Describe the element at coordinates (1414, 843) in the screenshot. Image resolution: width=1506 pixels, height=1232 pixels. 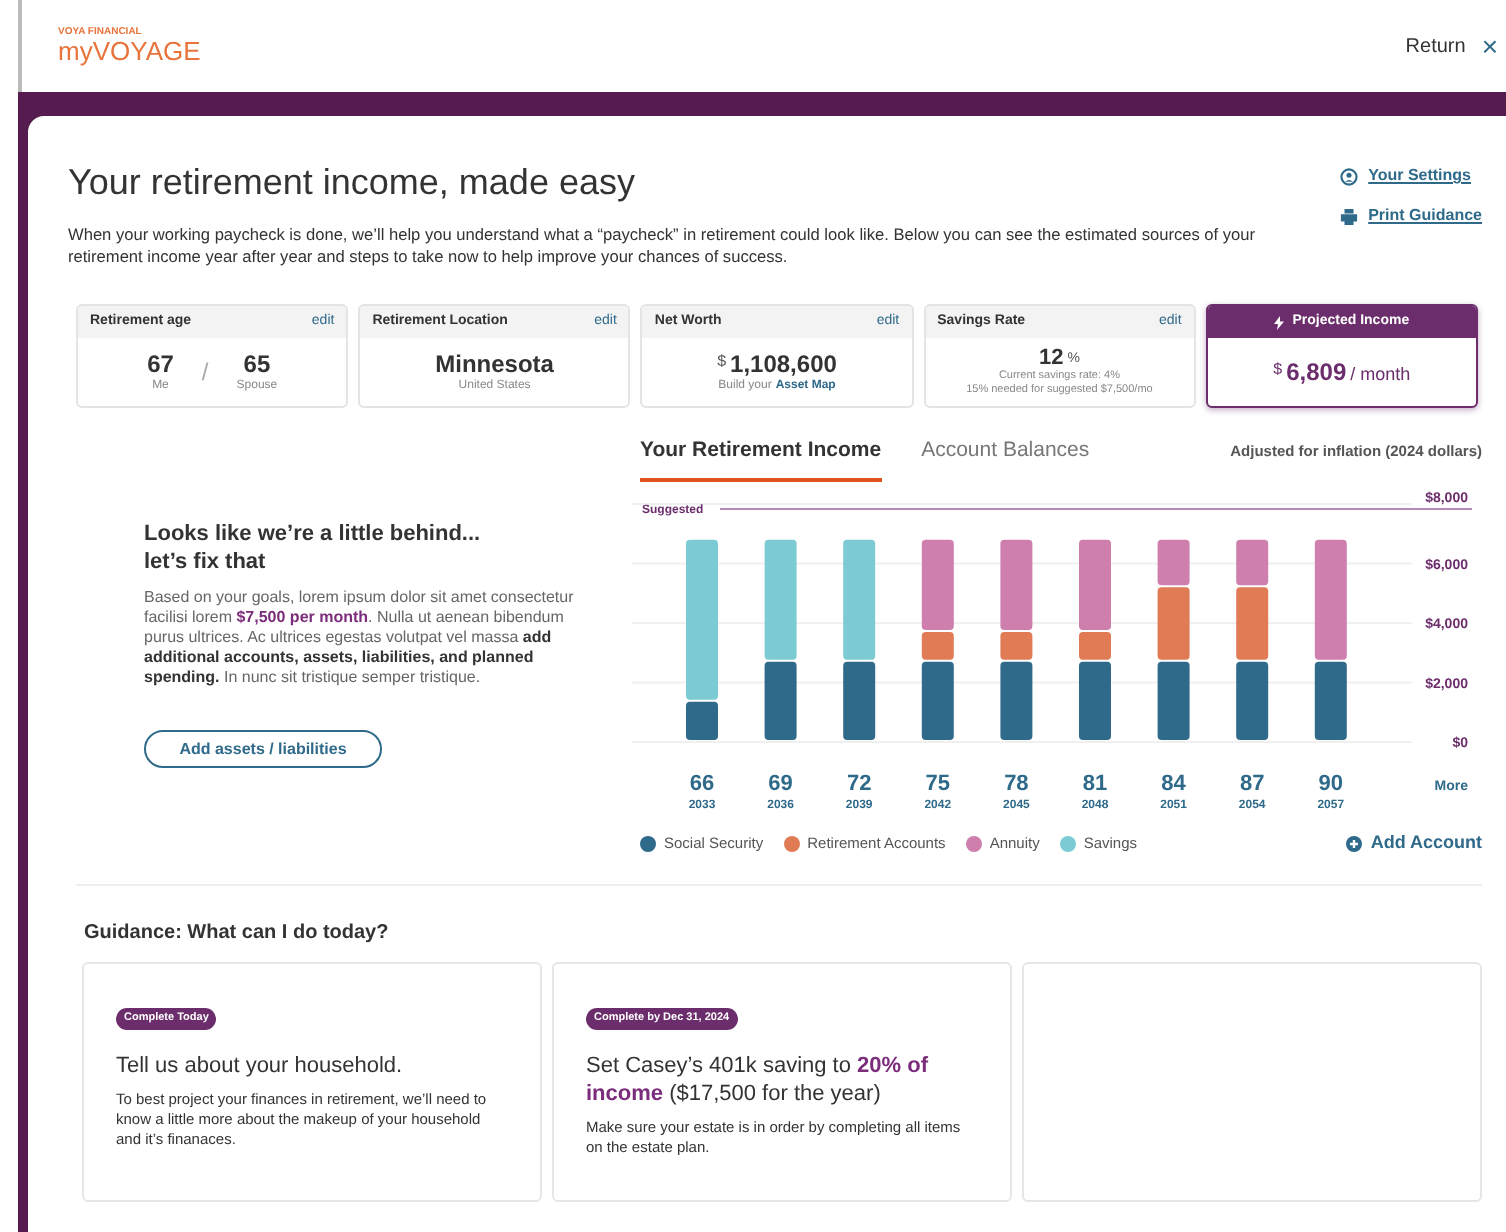
I see `add-account-button: Add Account` at that location.